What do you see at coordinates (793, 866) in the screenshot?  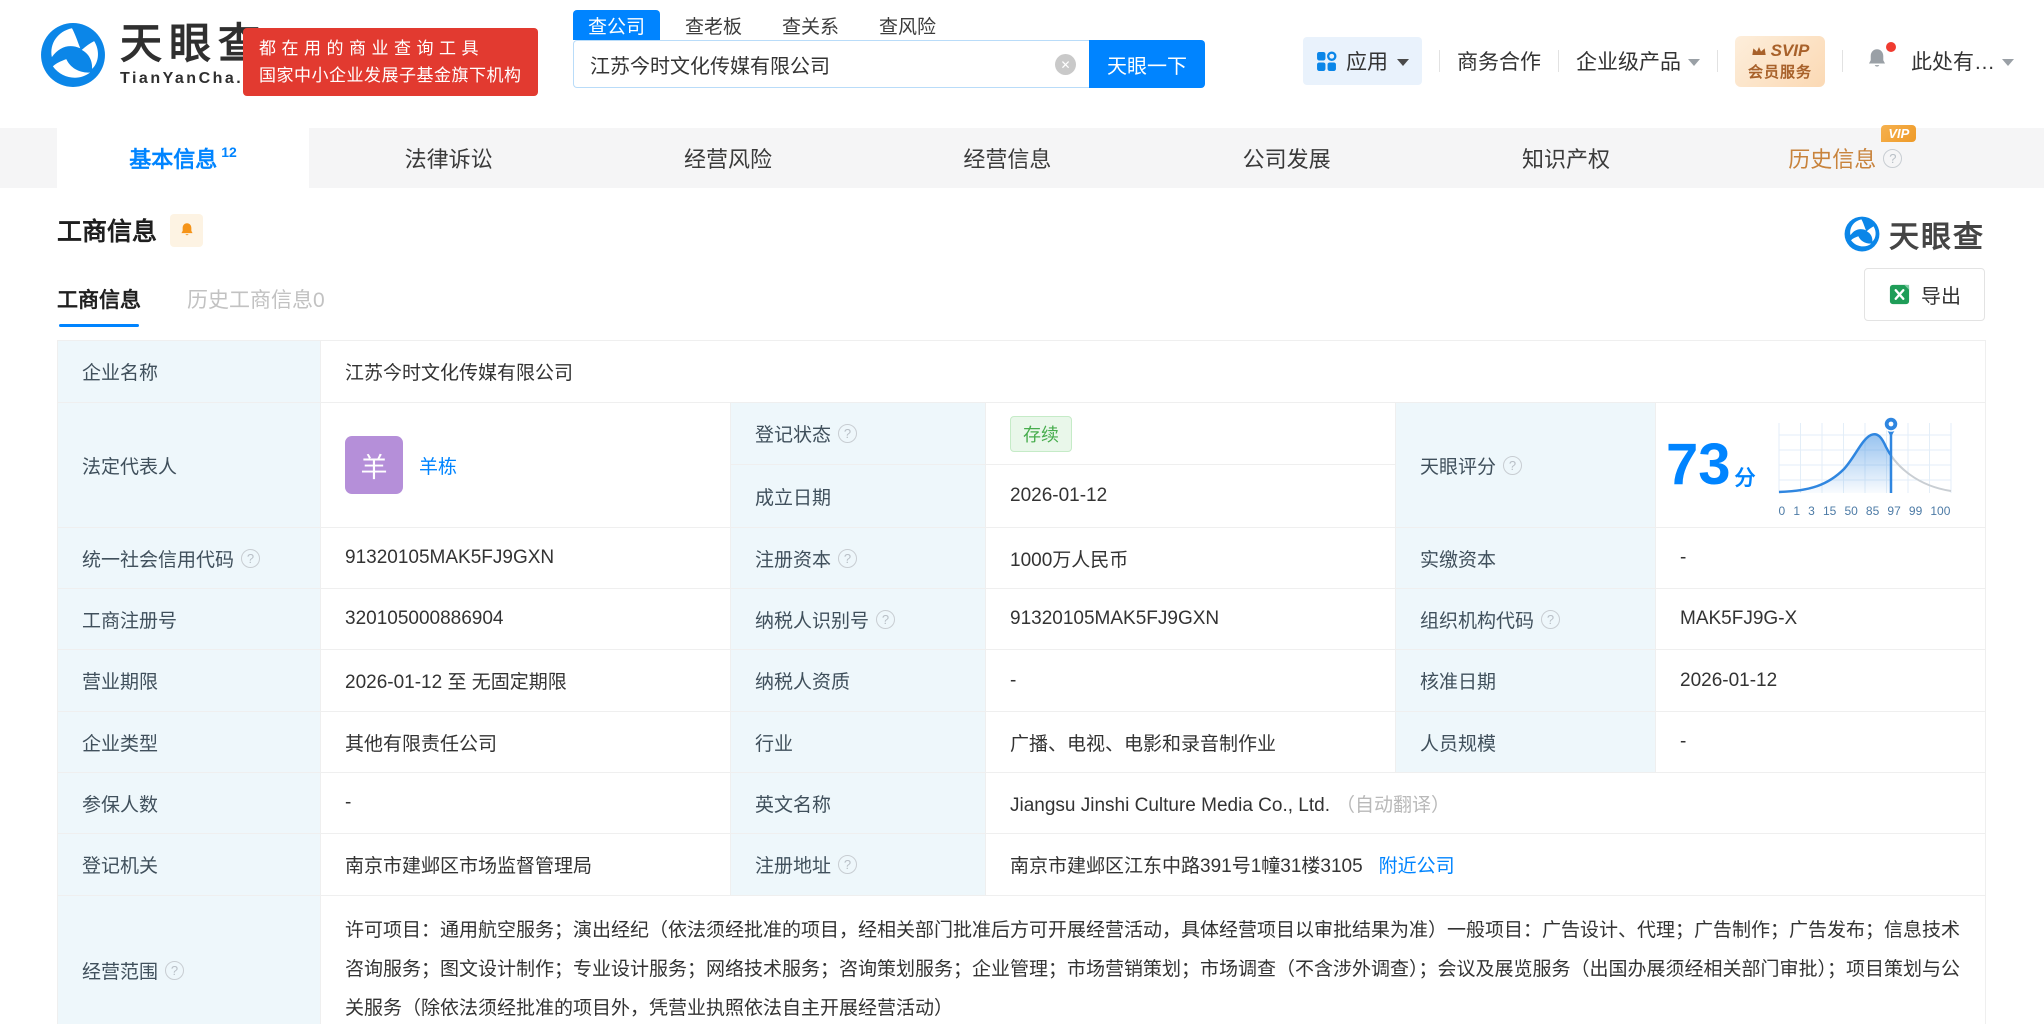 I see `reg-address-label: 注册地址` at bounding box center [793, 866].